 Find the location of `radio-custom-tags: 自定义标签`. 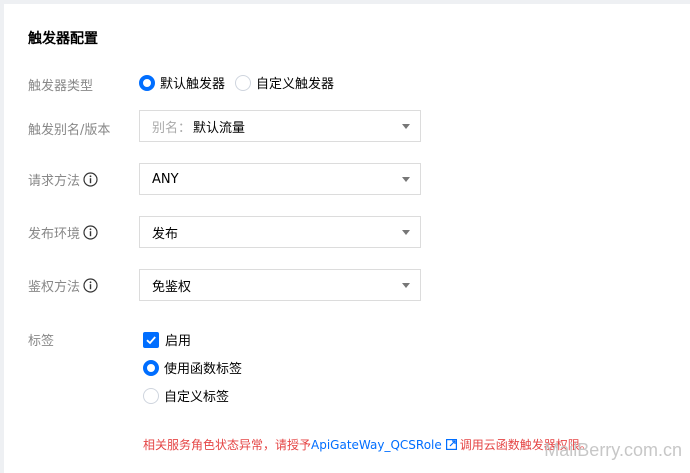

radio-custom-tags: 自定义标签 is located at coordinates (191, 395).